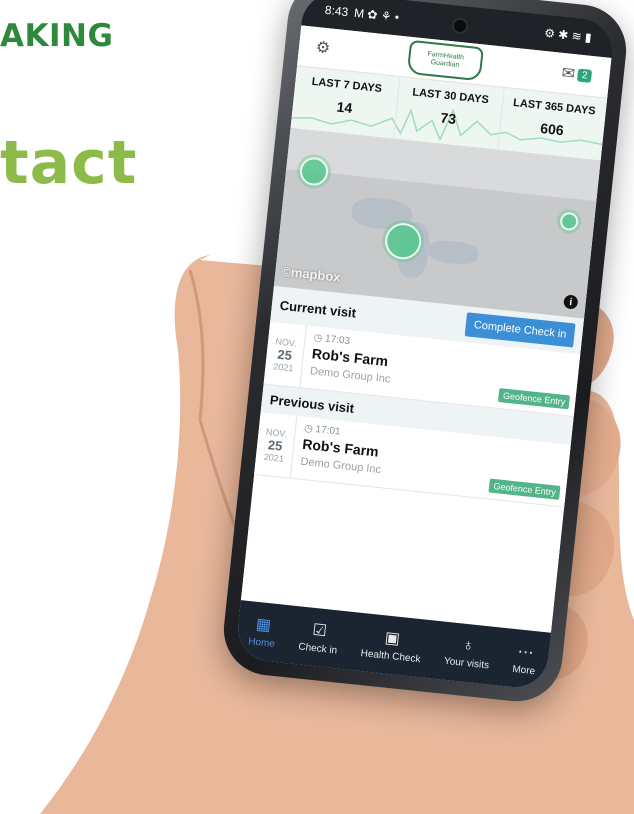 The width and height of the screenshot is (634, 814). What do you see at coordinates (585, 75) in the screenshot?
I see `messages-badge: 2` at bounding box center [585, 75].